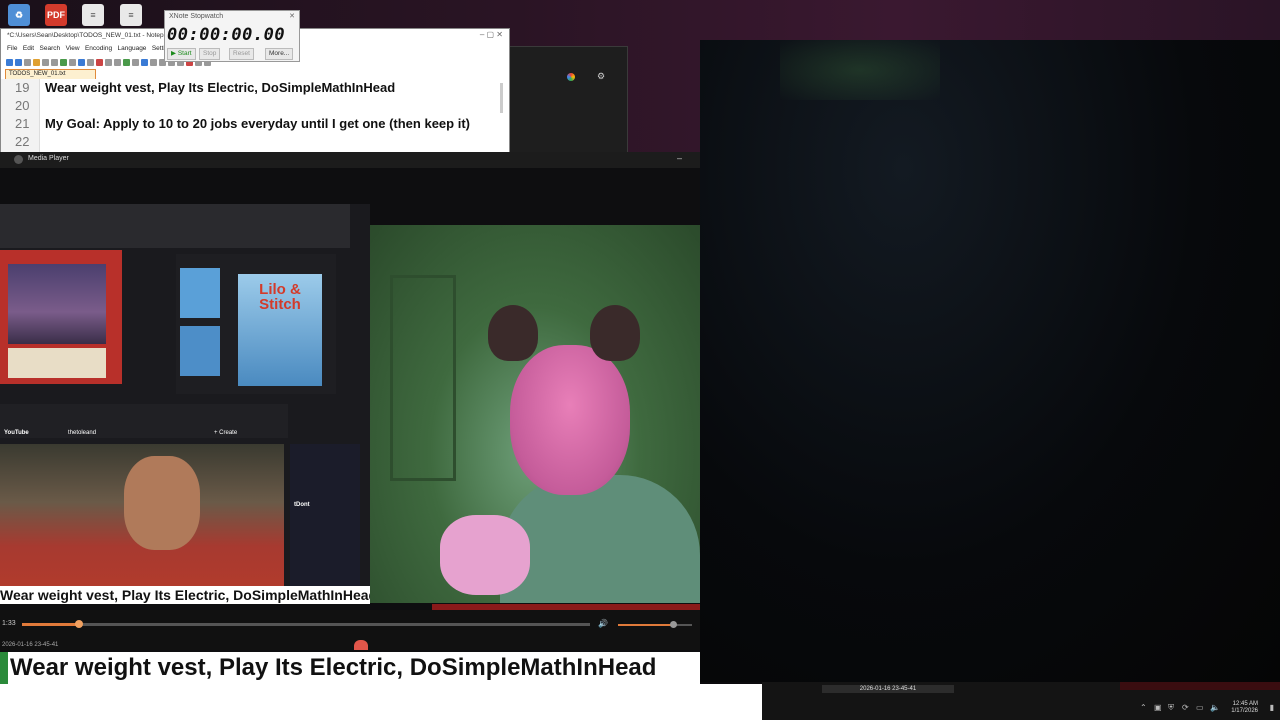 This screenshot has width=1280, height=720. Describe the element at coordinates (22, 87) in the screenshot. I see `line-number: 19` at that location.